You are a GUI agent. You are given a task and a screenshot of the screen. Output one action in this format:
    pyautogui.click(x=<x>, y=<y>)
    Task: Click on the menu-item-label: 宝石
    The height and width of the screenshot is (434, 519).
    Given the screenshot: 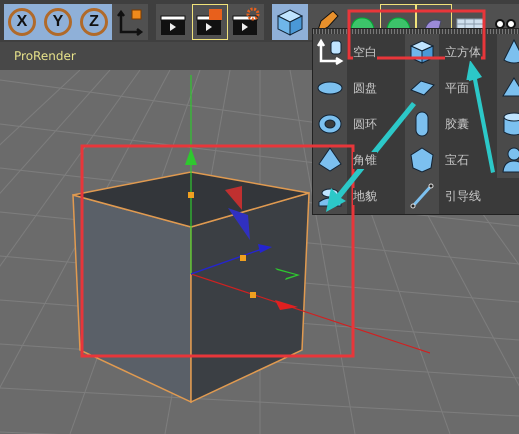 What is the action you would take?
    pyautogui.click(x=457, y=160)
    